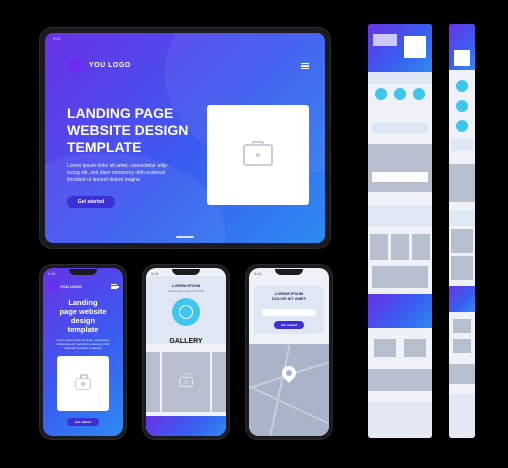 Image resolution: width=508 pixels, height=468 pixels. What do you see at coordinates (462, 231) in the screenshot?
I see `full-page-preview-mobile` at bounding box center [462, 231].